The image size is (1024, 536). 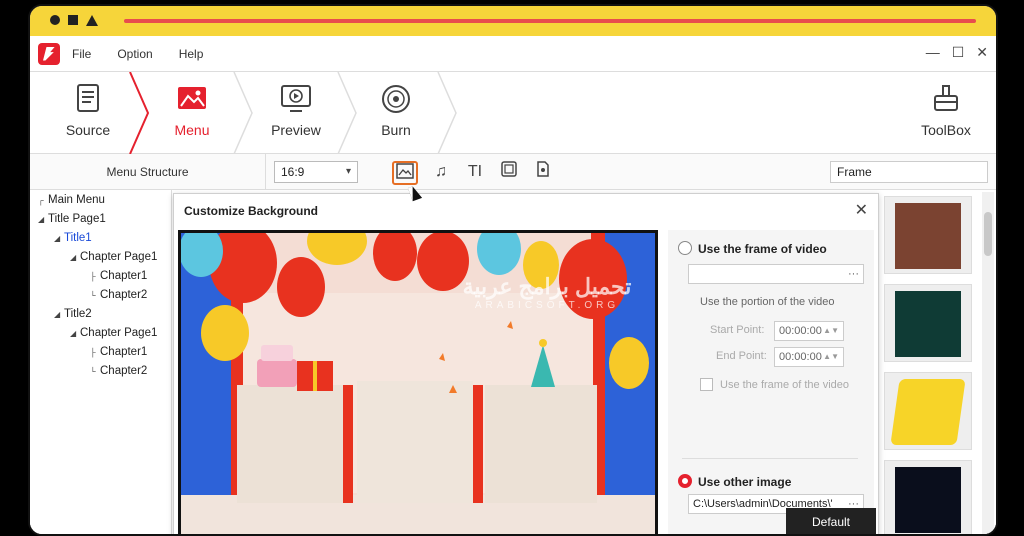 What do you see at coordinates (909, 172) in the screenshot?
I see `frame-category-field: Frame` at bounding box center [909, 172].